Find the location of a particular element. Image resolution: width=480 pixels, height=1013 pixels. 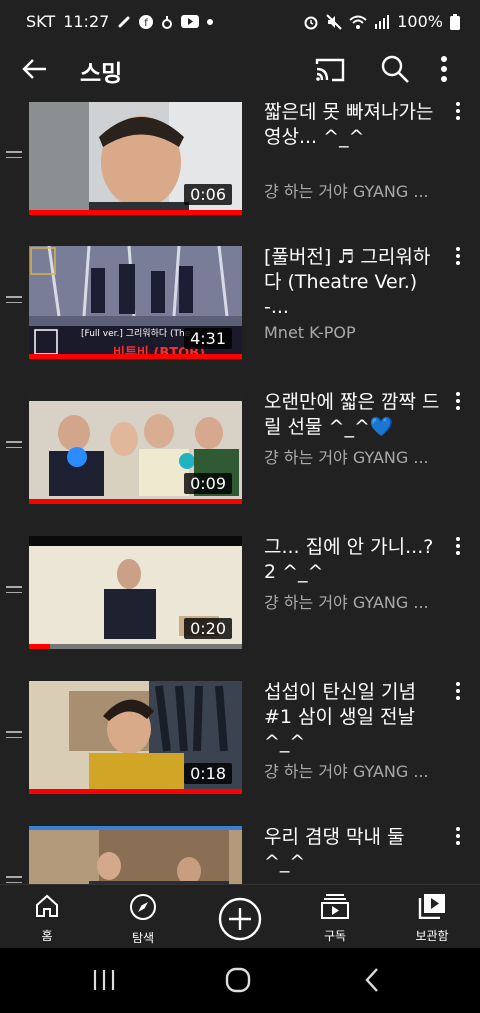

video-title: 우리 겸댕 막내 둘 ^_^ is located at coordinates (354, 850).